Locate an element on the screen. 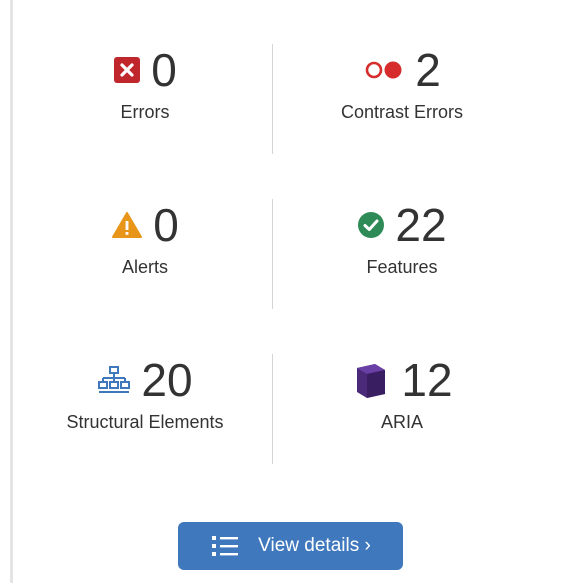  features-count: 22 is located at coordinates (421, 225).